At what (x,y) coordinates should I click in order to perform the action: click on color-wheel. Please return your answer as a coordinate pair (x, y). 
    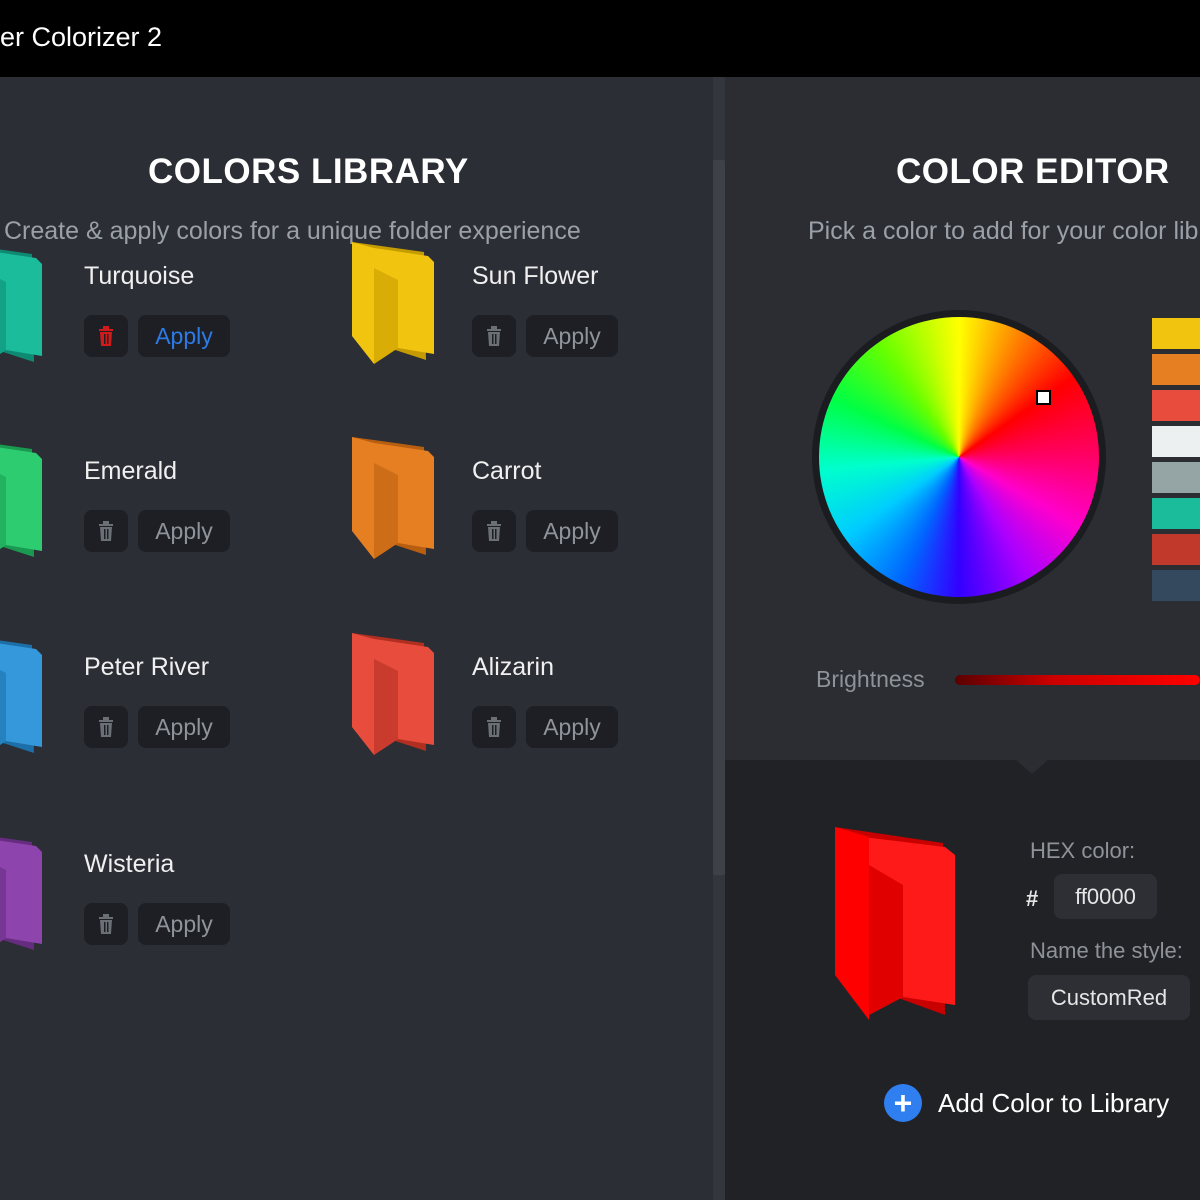
    Looking at the image, I should click on (959, 457).